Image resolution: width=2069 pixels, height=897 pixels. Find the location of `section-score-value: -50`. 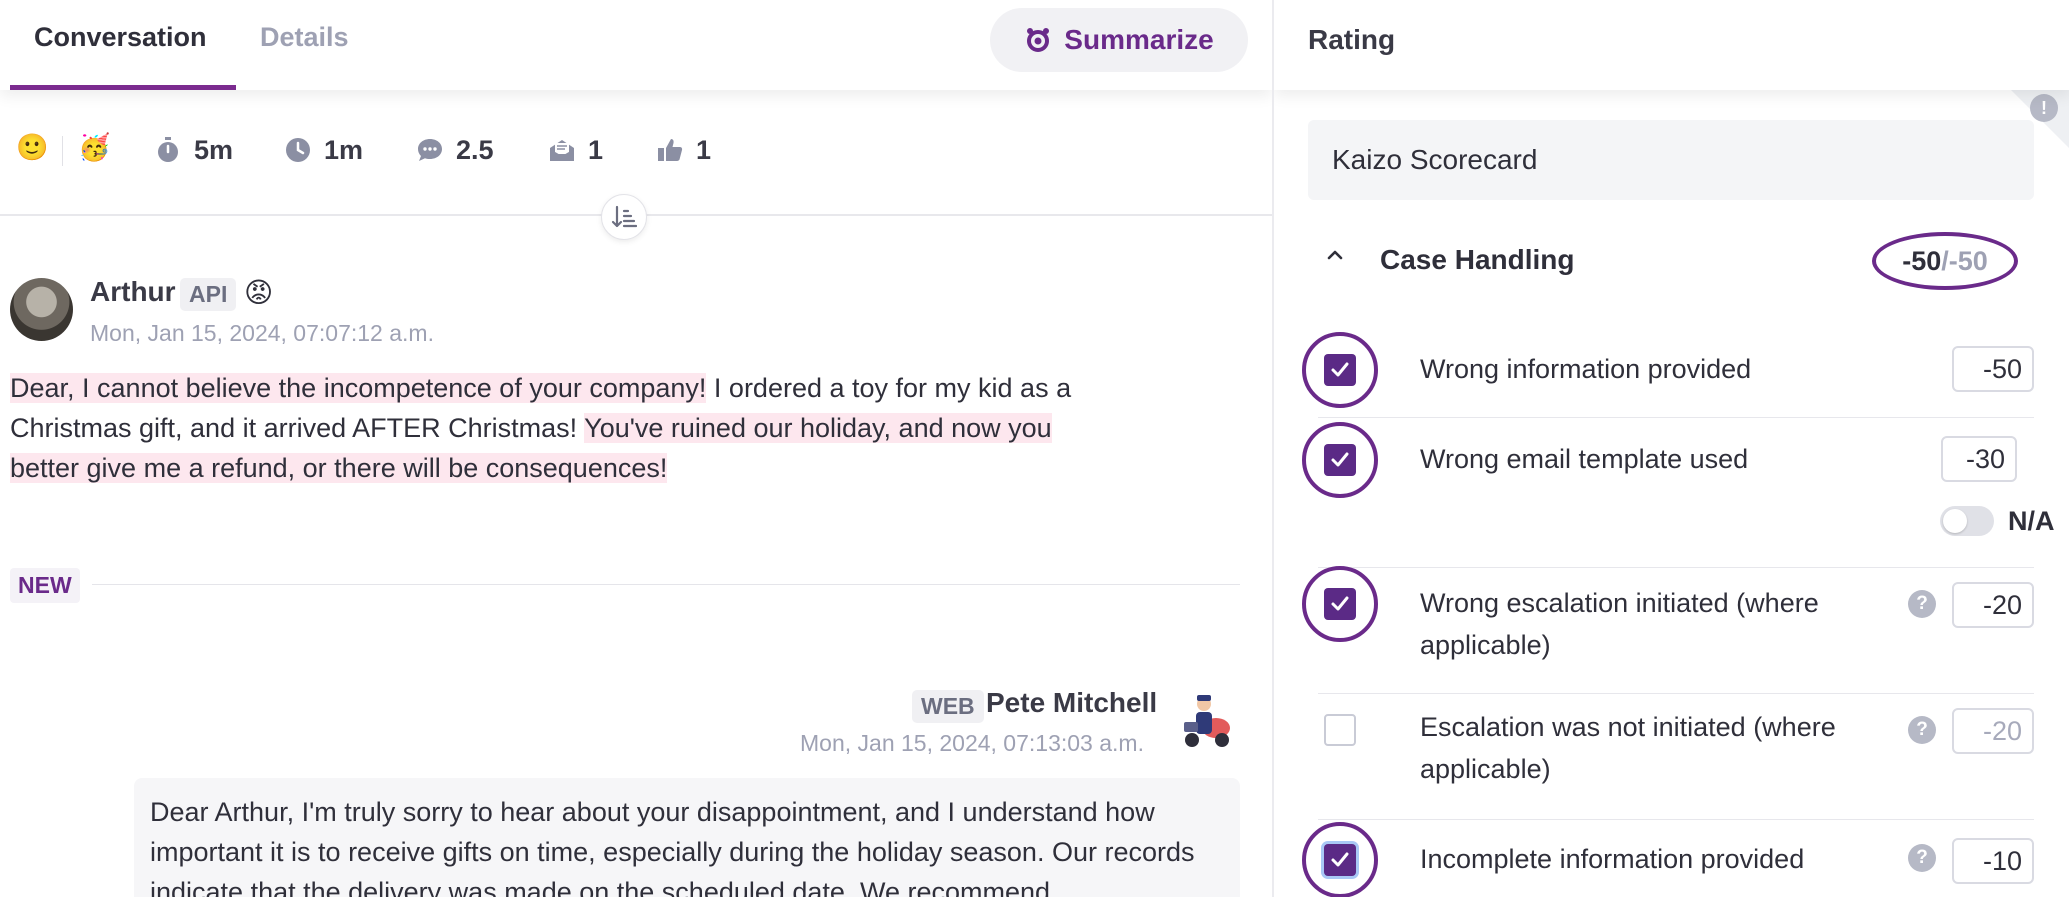

section-score-value: -50 is located at coordinates (1922, 260).